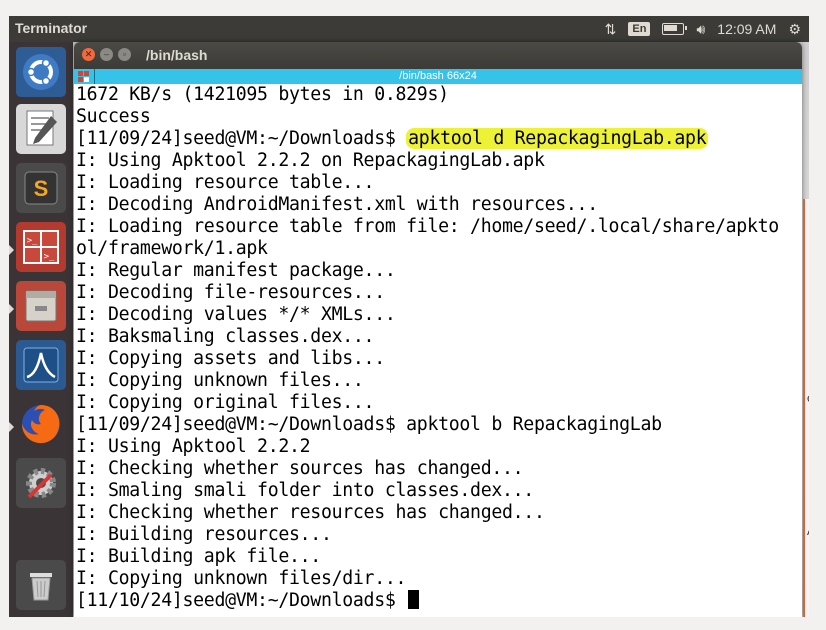 The image size is (826, 630). I want to click on sublime-text-icon: S, so click(41, 188).